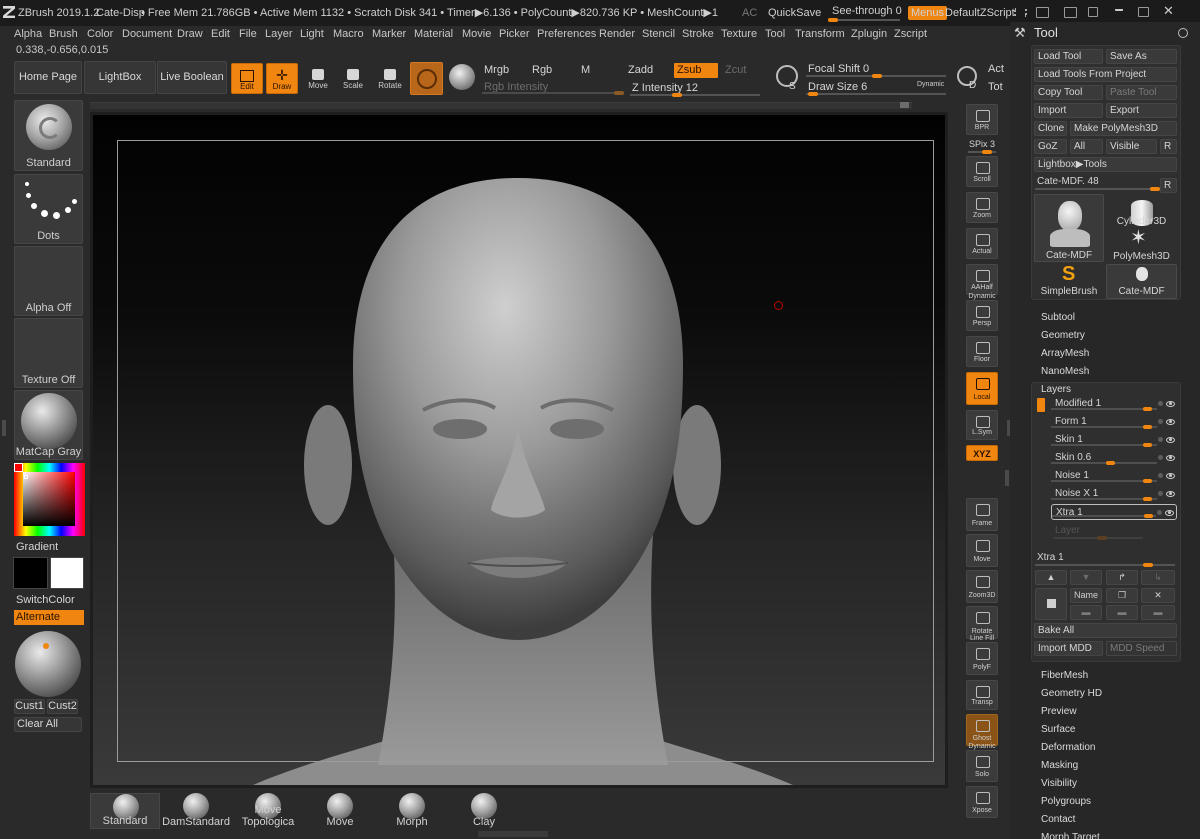 Image resolution: width=1200 pixels, height=839 pixels. What do you see at coordinates (1086, 577) in the screenshot?
I see `move-layer-down-button: ▼` at bounding box center [1086, 577].